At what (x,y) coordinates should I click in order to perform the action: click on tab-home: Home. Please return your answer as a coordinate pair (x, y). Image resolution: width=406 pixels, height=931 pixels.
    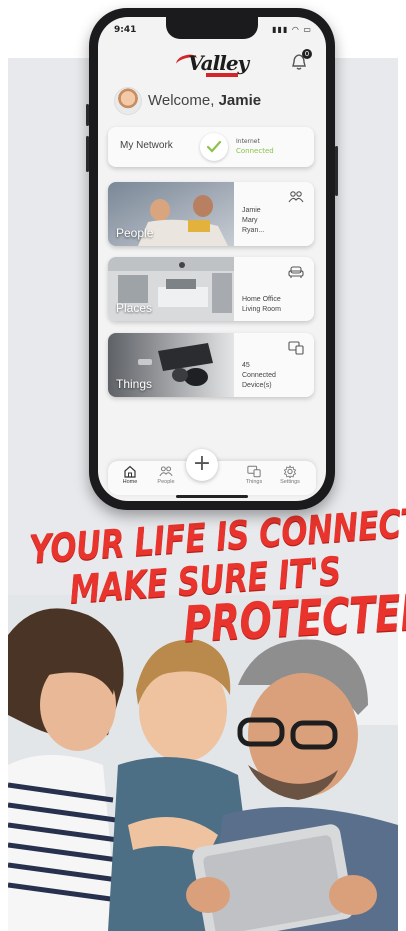
    Looking at the image, I should click on (130, 475).